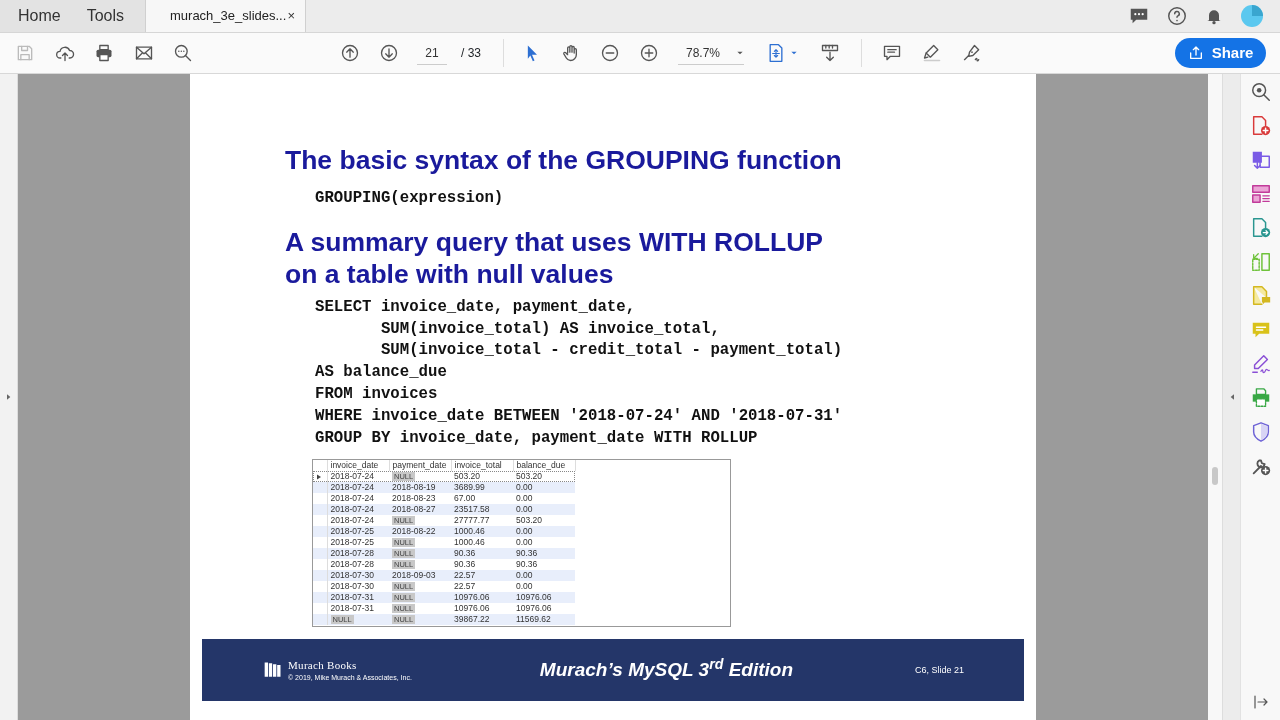  What do you see at coordinates (703, 53) in the screenshot?
I see `zoom-level: 78.7%` at bounding box center [703, 53].